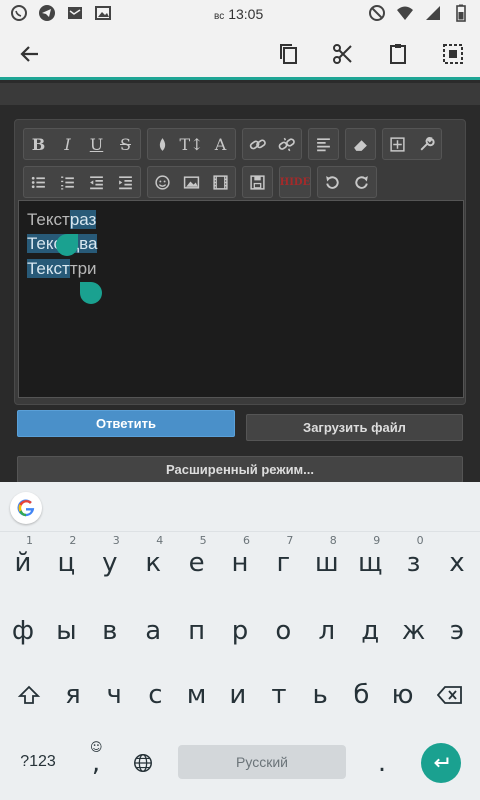  I want to click on key-н: н6, so click(240, 562).